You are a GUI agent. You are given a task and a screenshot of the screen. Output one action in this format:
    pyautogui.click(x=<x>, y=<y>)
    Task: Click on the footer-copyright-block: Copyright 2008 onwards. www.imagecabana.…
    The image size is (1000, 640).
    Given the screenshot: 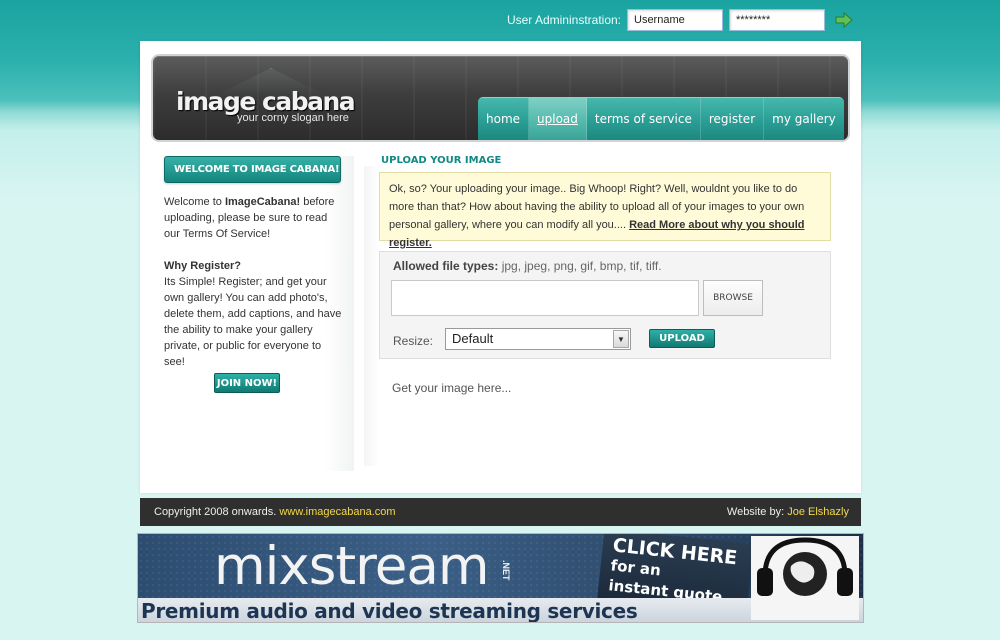 What is the action you would take?
    pyautogui.click(x=275, y=512)
    